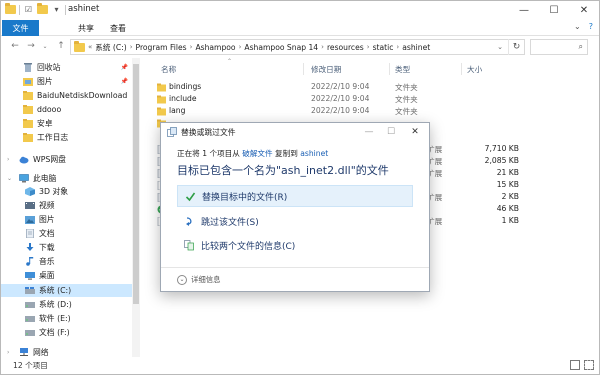 This screenshot has height=375, width=600. Describe the element at coordinates (66, 219) in the screenshot. I see `sidebar-item-pictures-pc: 图片` at that location.